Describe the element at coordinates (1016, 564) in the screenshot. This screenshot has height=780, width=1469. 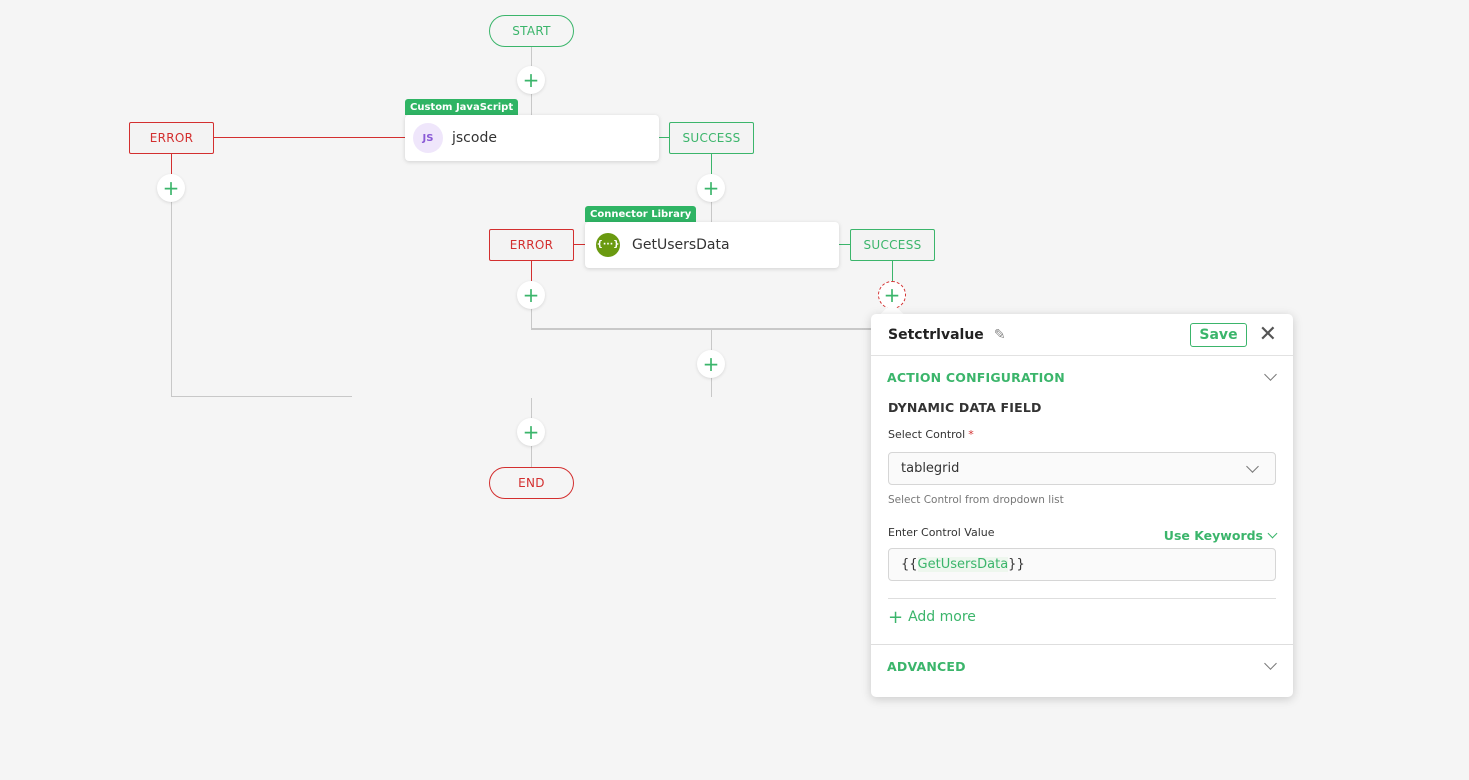
I see `value-suffix: }}` at that location.